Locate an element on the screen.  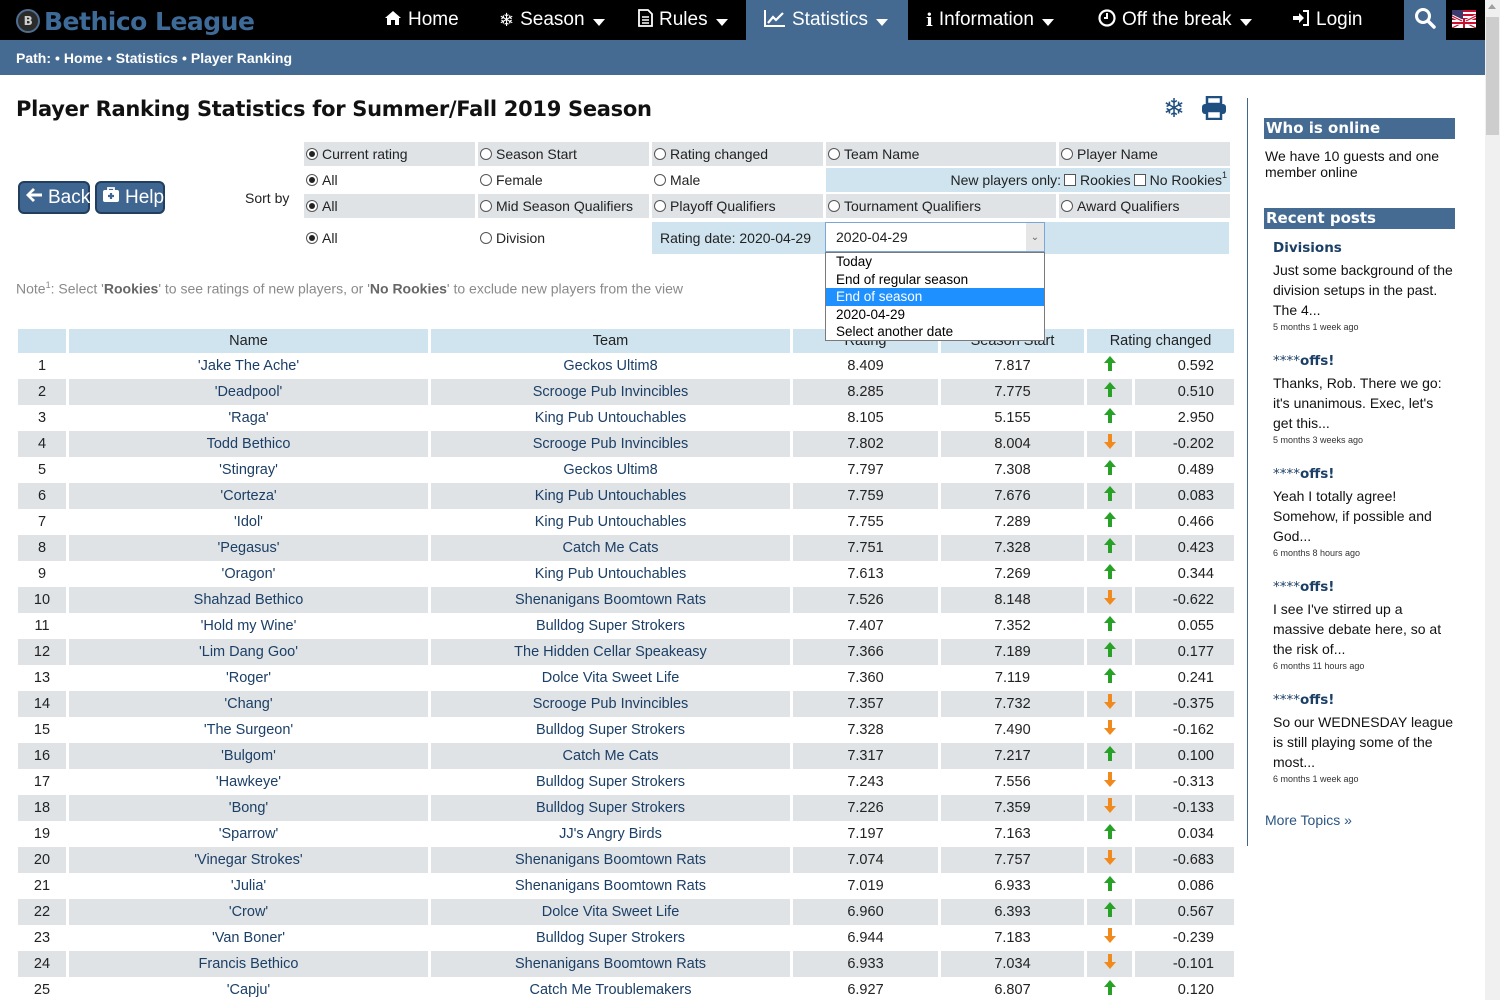
qualifier-tournament: Tournament Qualifiers is located at coordinates (941, 206).